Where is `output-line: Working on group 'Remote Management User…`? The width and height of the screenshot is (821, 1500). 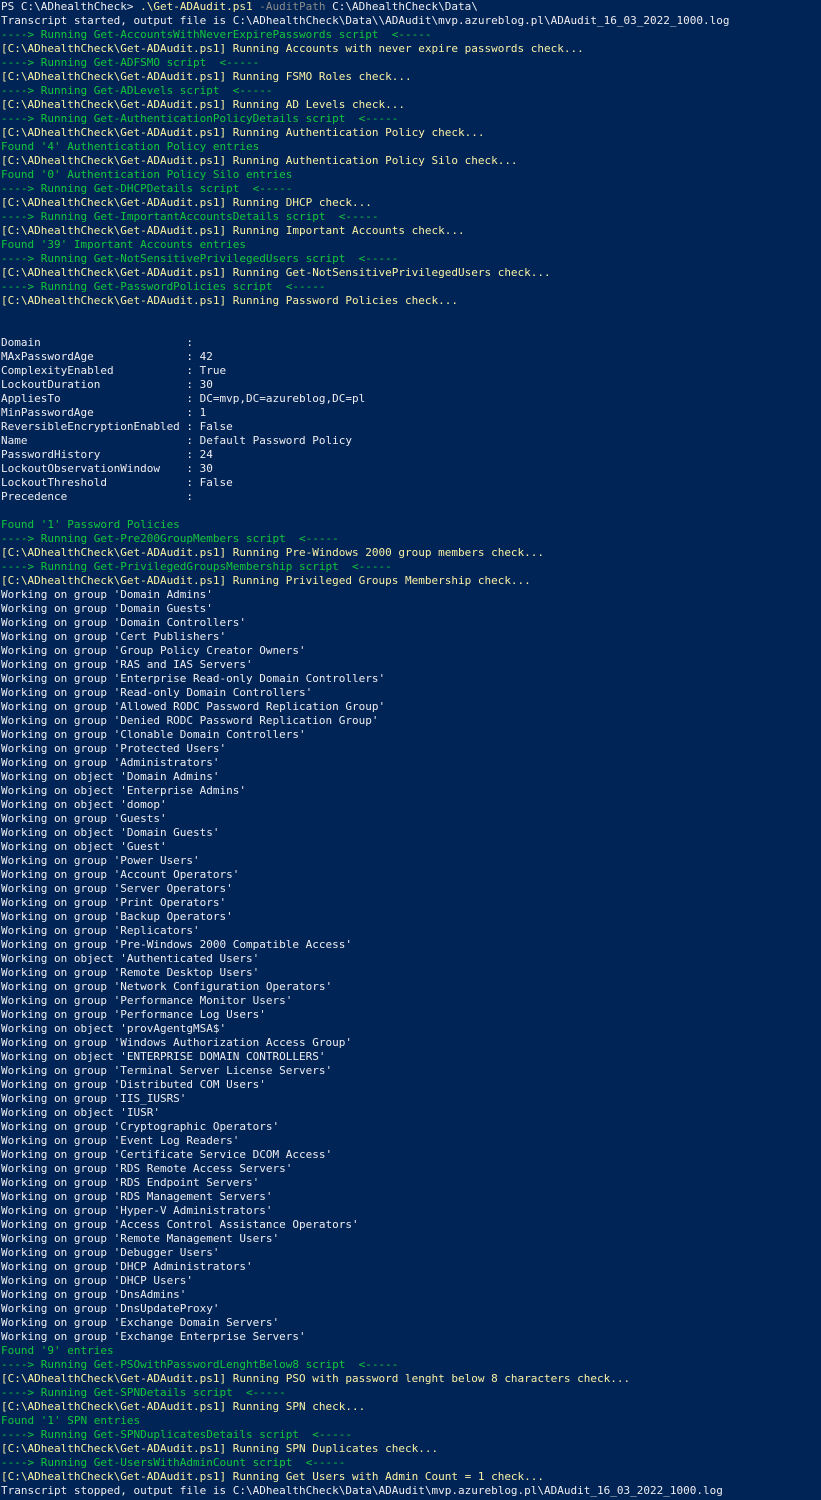 output-line: Working on group 'Remote Management User… is located at coordinates (140, 1238).